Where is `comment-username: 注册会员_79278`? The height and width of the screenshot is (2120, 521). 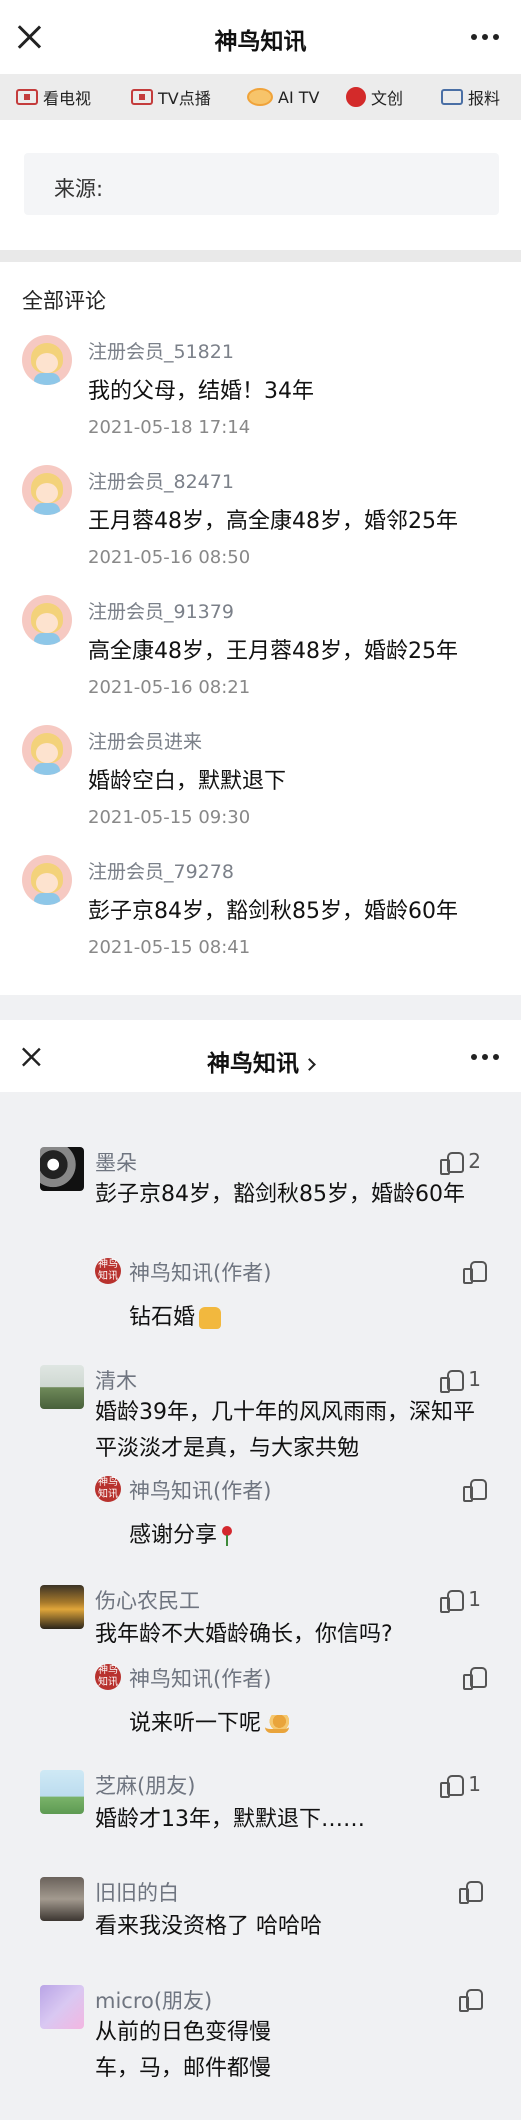 comment-username: 注册会员_79278 is located at coordinates (161, 870).